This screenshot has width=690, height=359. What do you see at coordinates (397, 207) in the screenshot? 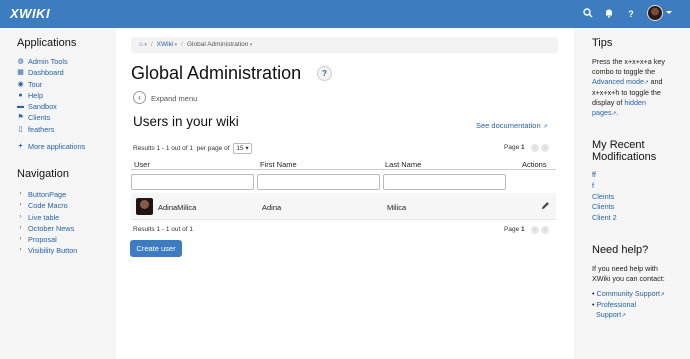
I see `last-name-cell: Milica` at bounding box center [397, 207].